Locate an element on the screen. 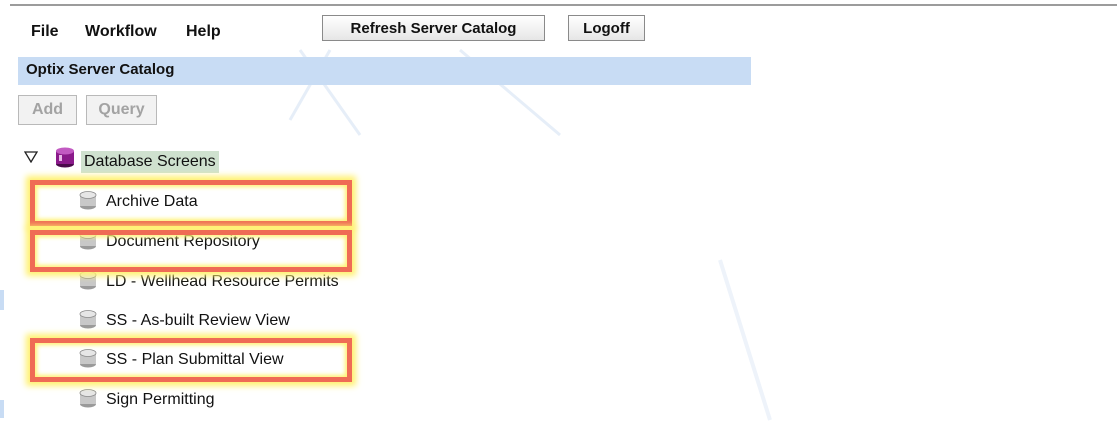 Image resolution: width=1117 pixels, height=421 pixels. expand-triangle-icon is located at coordinates (31, 157).